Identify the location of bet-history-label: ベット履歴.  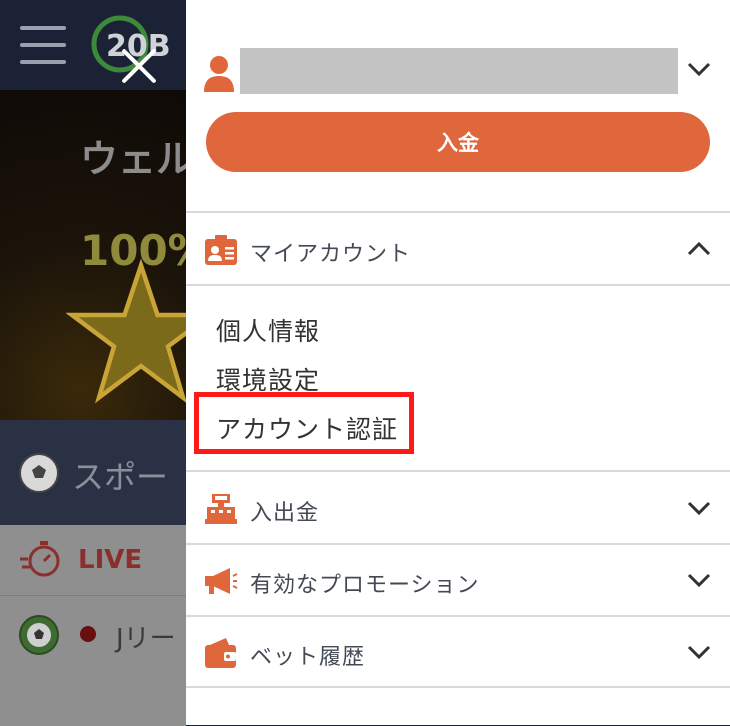
(308, 657).